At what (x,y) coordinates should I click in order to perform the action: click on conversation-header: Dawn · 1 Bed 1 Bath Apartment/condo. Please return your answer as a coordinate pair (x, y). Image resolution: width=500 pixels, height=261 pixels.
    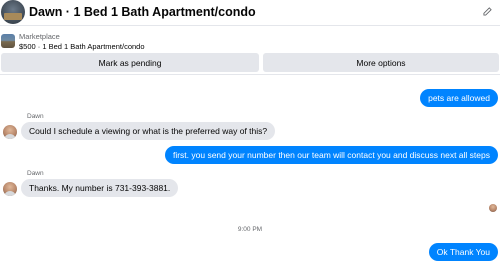
    Looking at the image, I should click on (250, 13).